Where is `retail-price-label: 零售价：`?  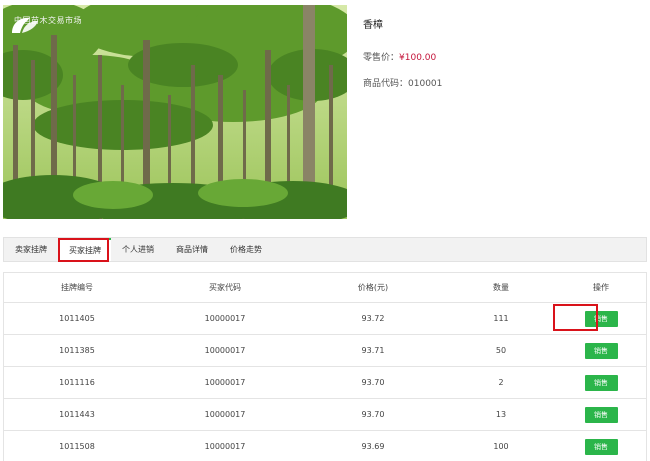
retail-price-label: 零售价： is located at coordinates (381, 58).